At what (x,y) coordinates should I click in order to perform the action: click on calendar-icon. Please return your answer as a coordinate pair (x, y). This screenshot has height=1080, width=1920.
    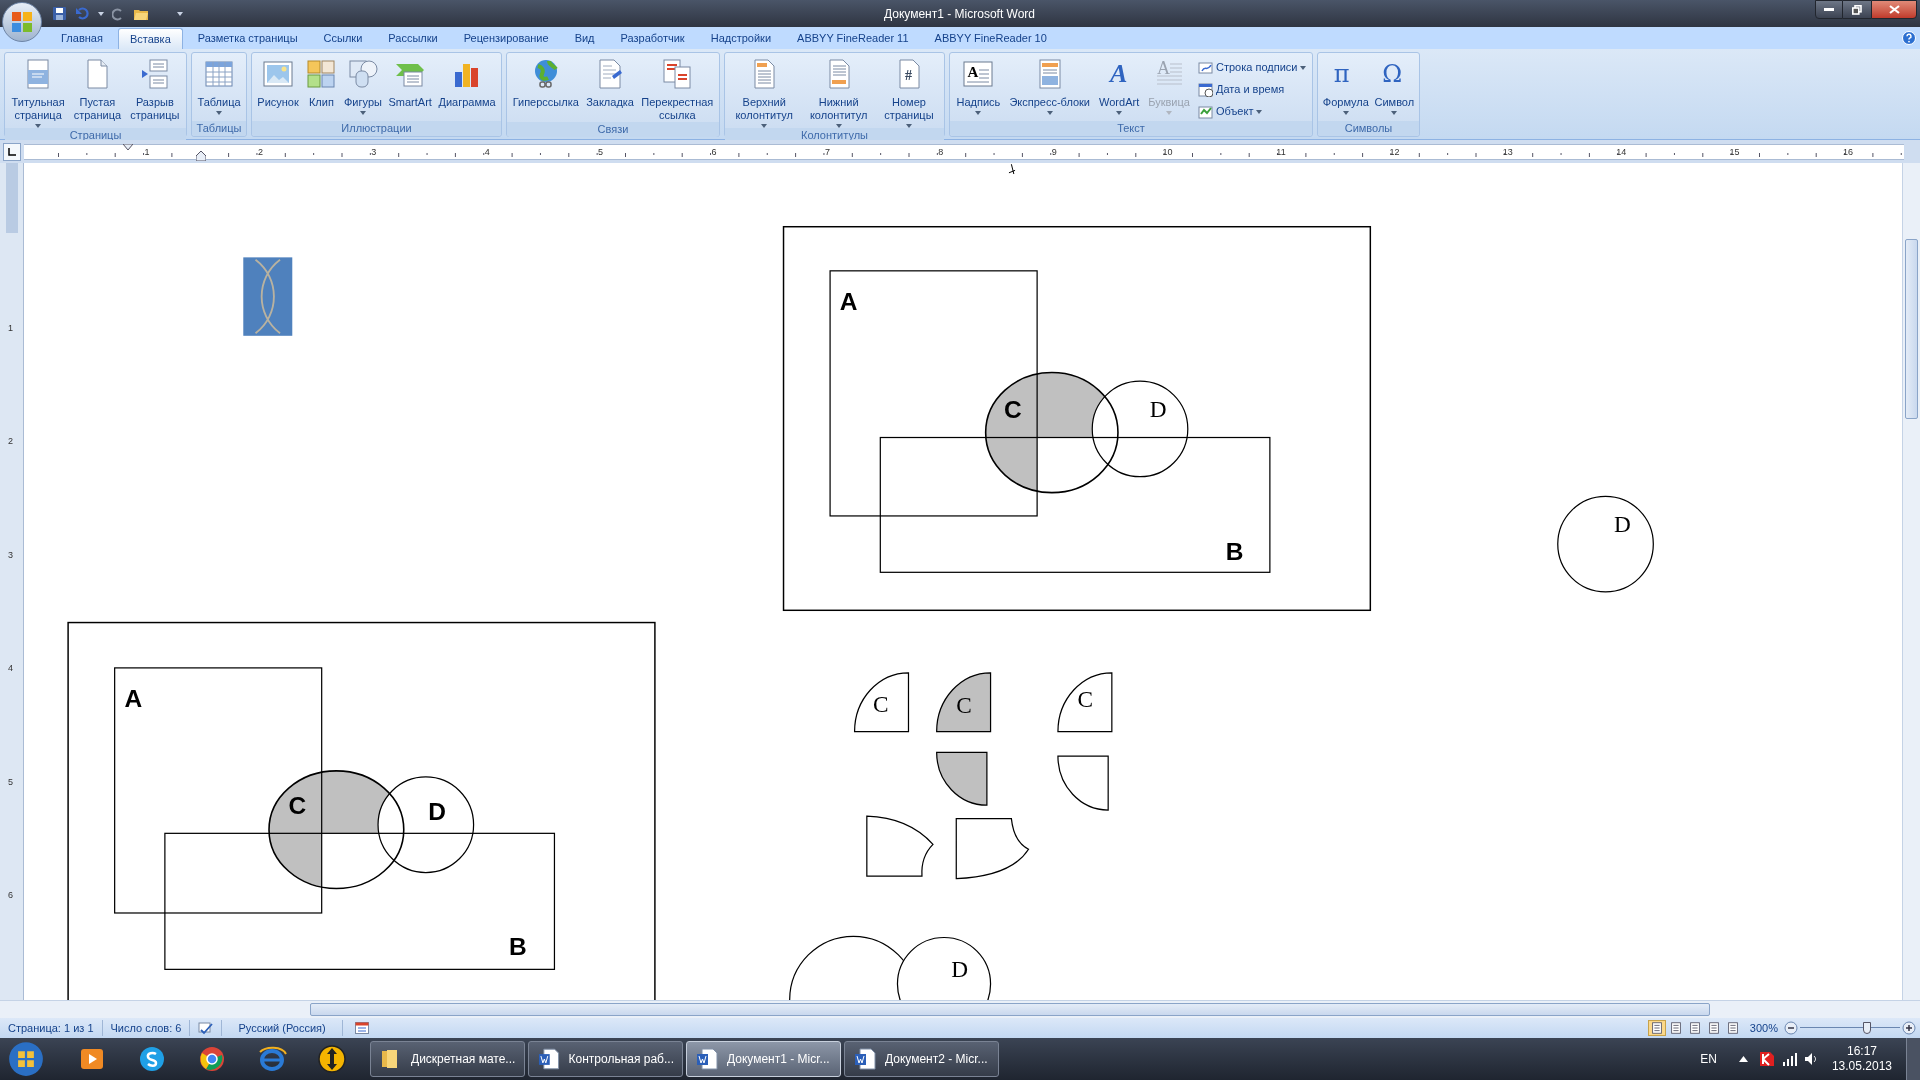
    Looking at the image, I should click on (1205, 89).